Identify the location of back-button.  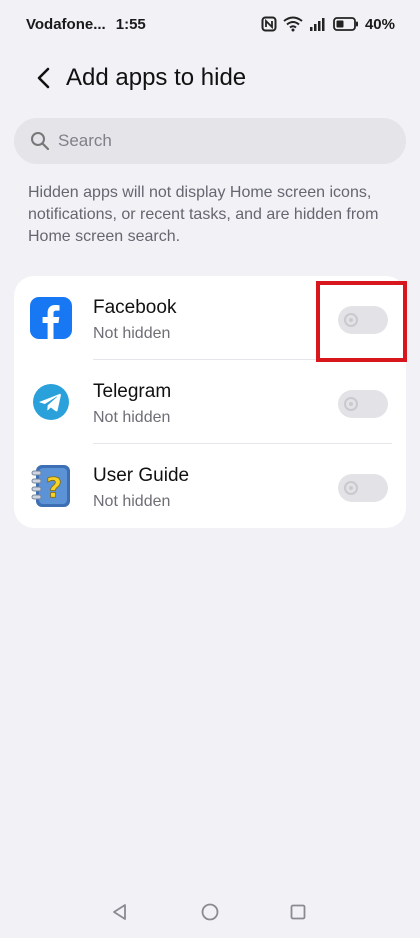
(44, 78).